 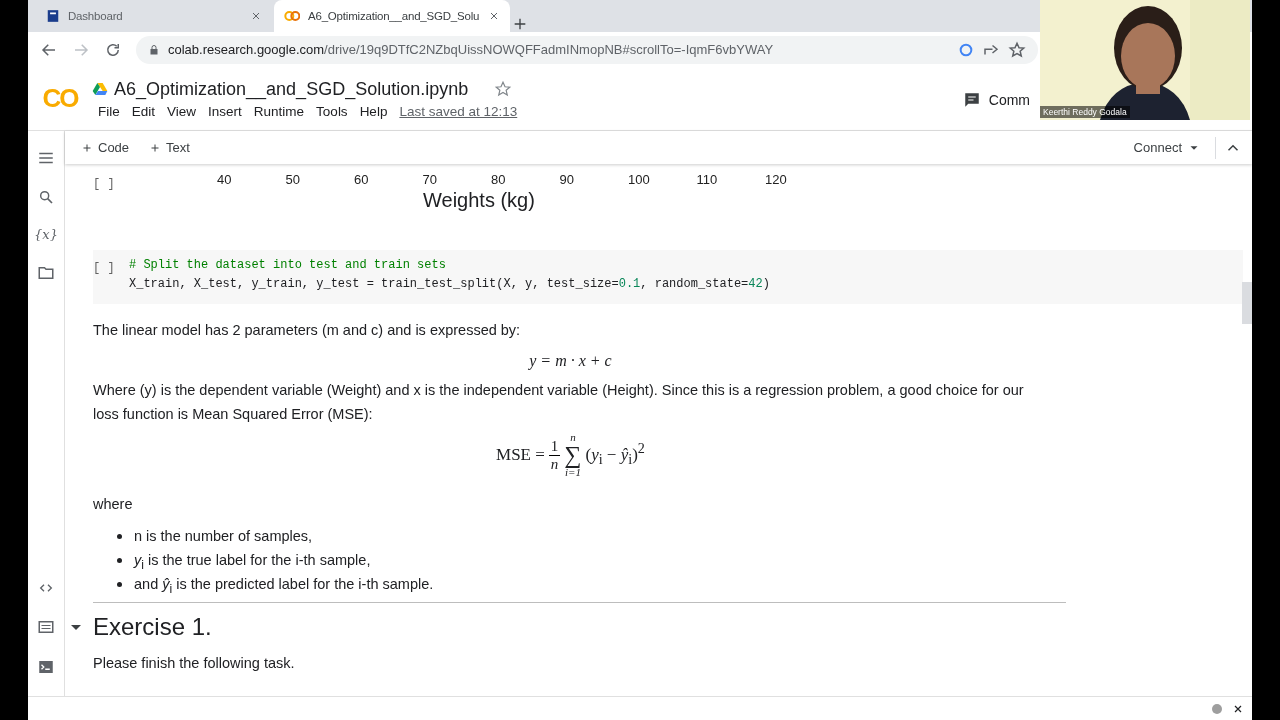 I want to click on add-cell-button: Code, so click(x=105, y=147).